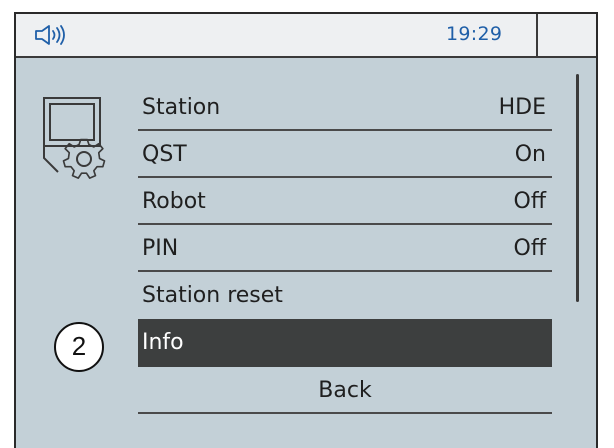  What do you see at coordinates (51, 35) in the screenshot?
I see `speaker-volume-icon` at bounding box center [51, 35].